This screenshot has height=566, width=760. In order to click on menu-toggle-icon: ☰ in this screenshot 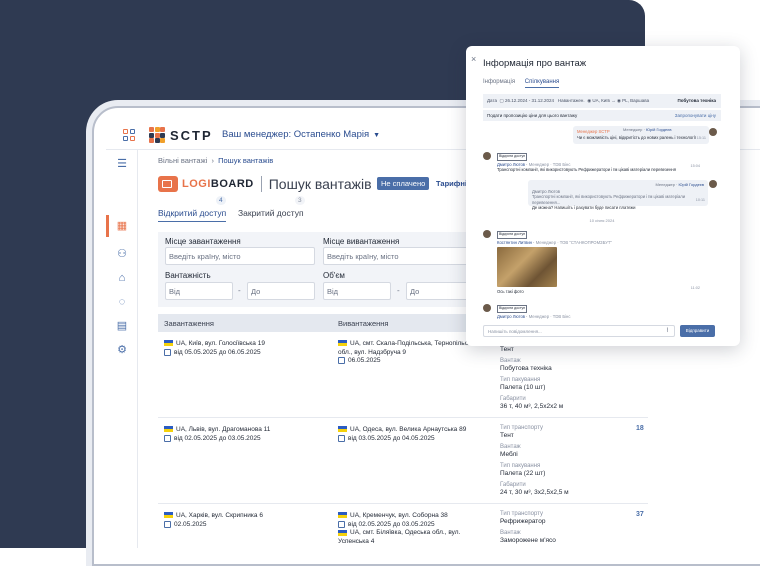, I will do `click(122, 164)`.